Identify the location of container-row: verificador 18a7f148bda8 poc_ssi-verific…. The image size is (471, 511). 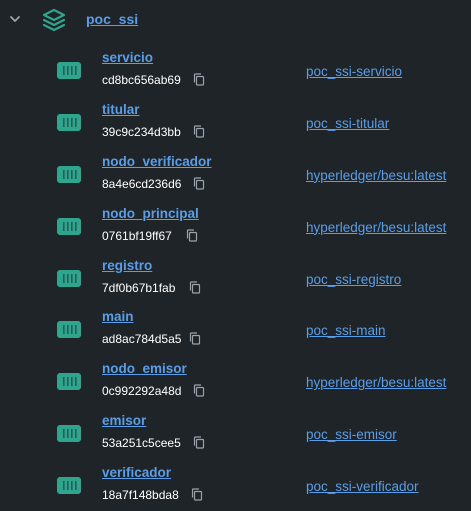
(235, 485).